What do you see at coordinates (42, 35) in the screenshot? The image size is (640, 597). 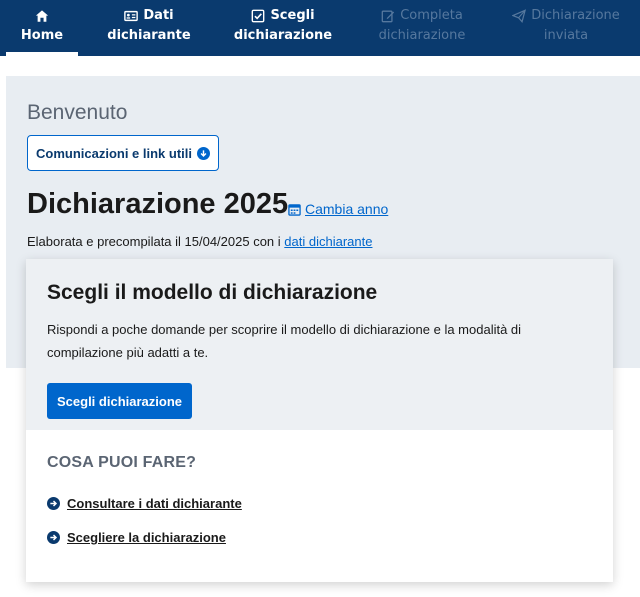 I see `nav-home-label: Home` at bounding box center [42, 35].